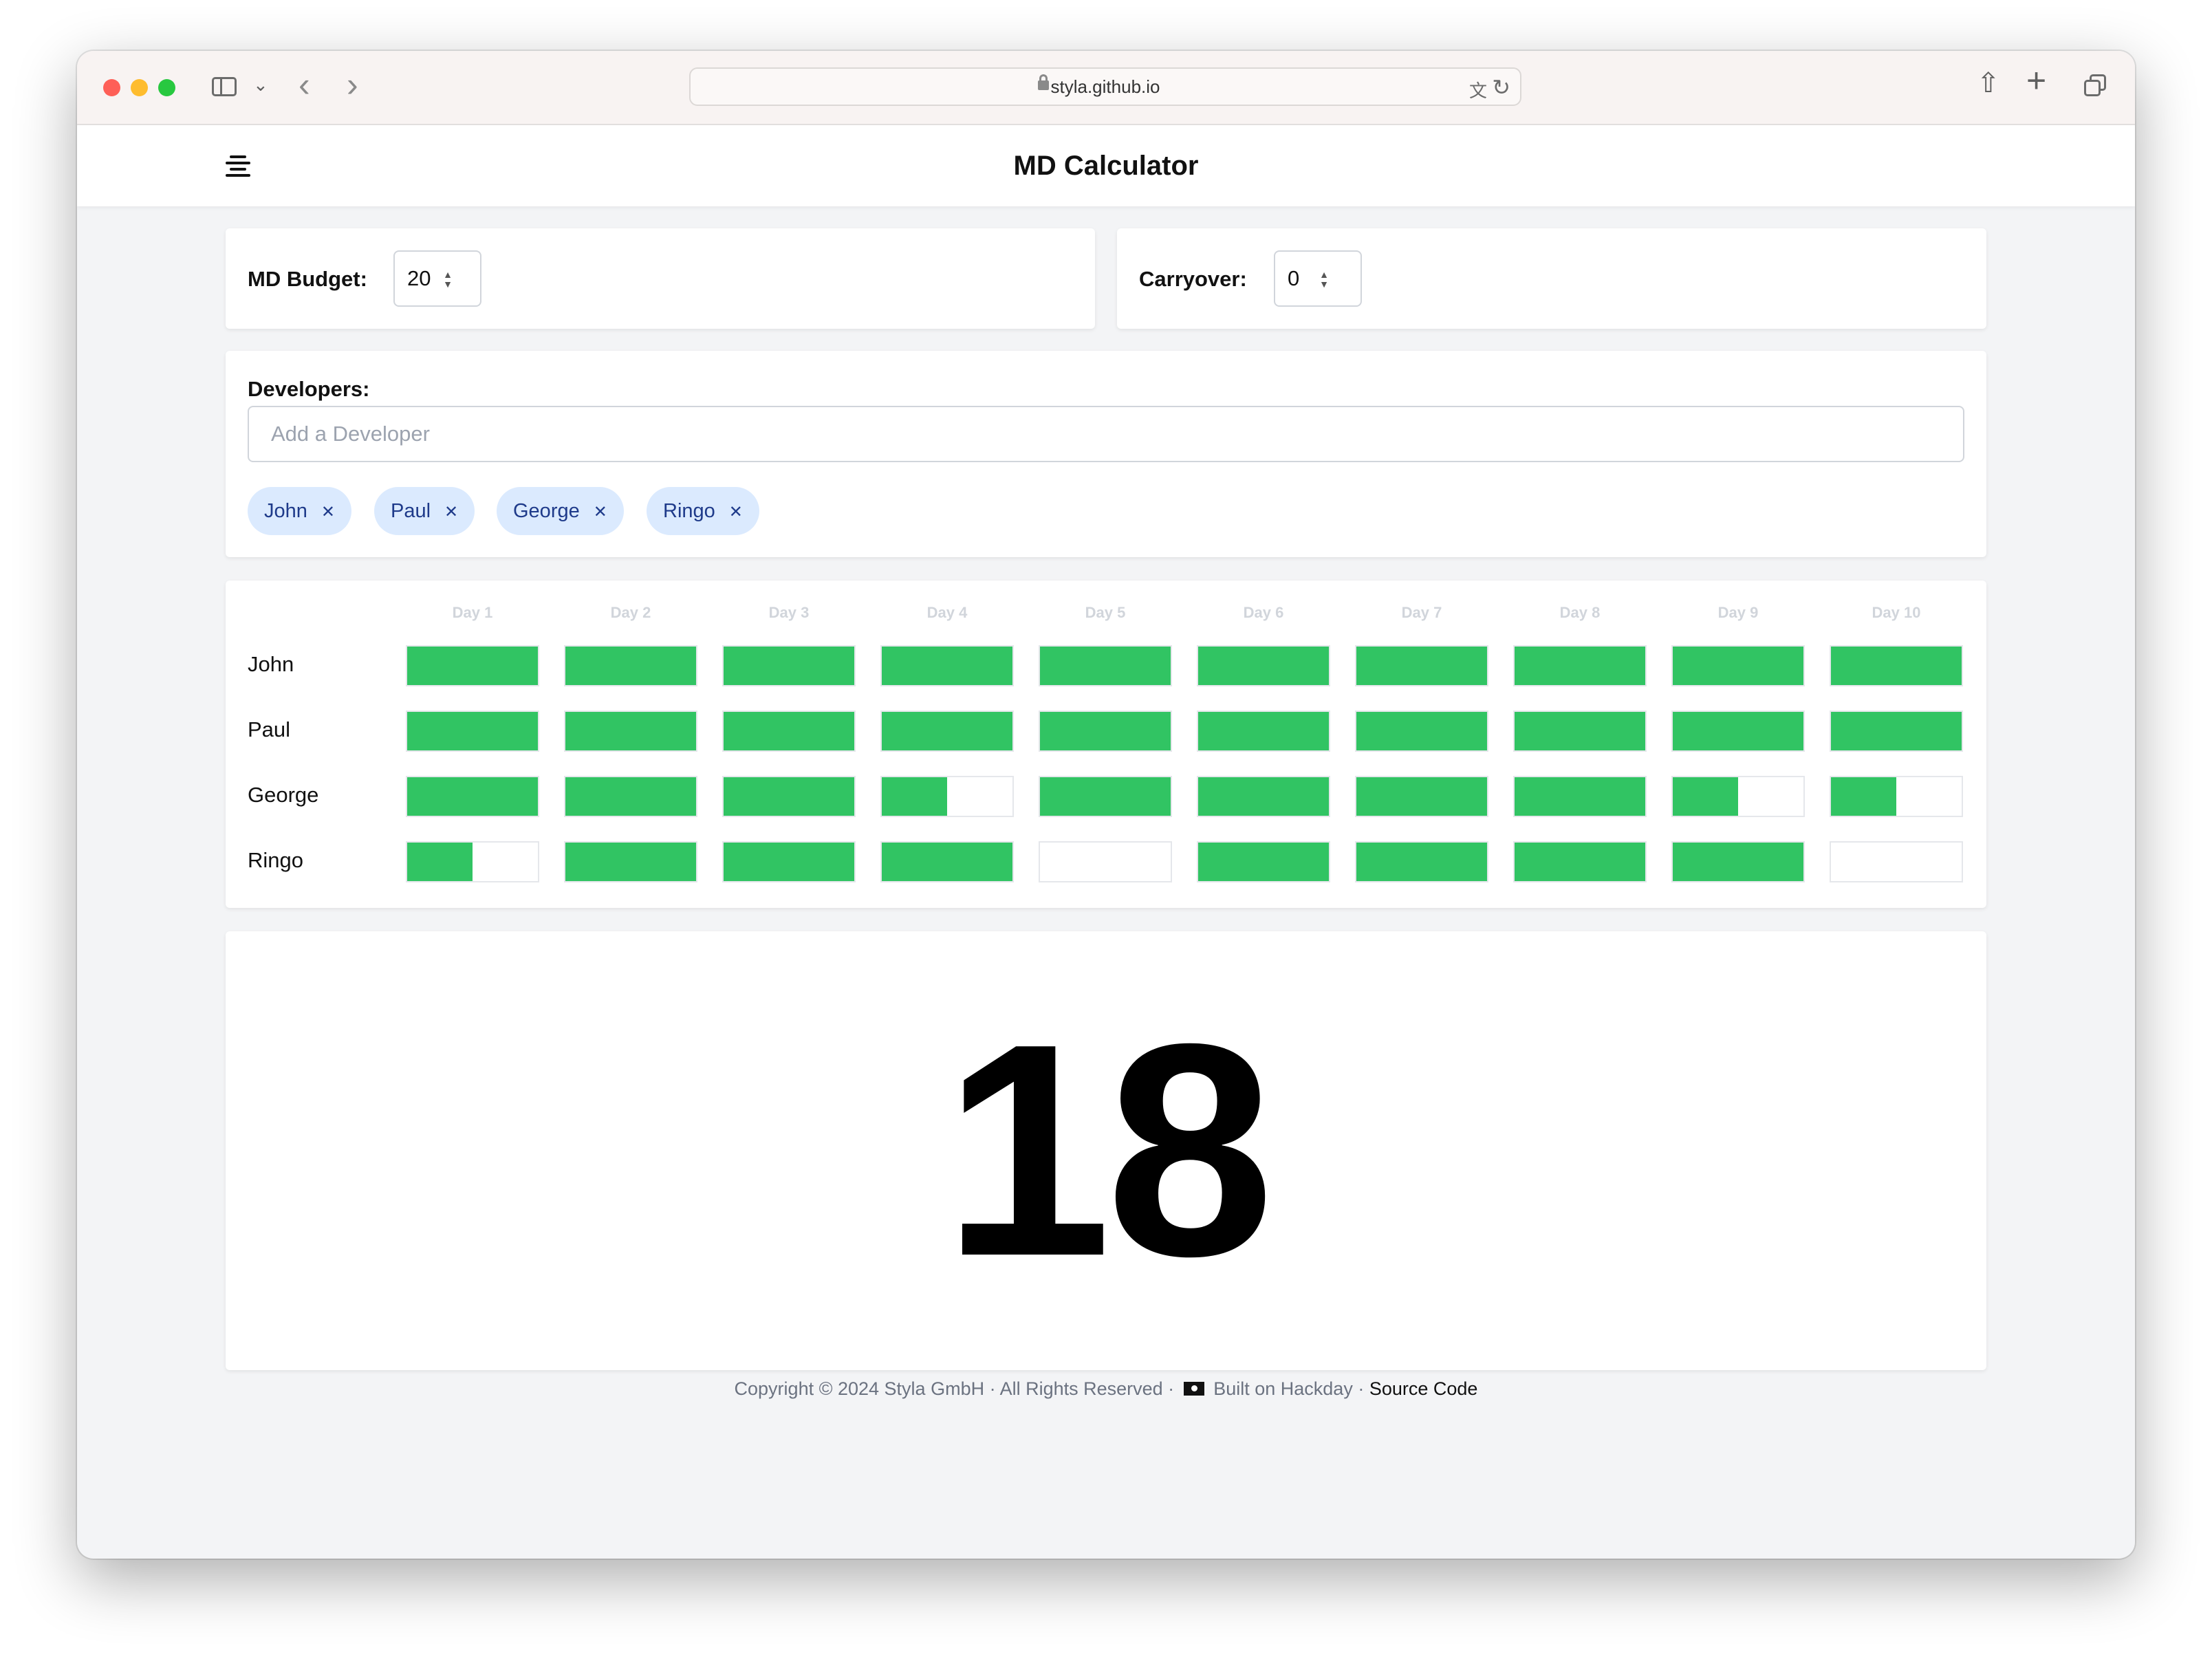 This screenshot has width=2212, height=1659. What do you see at coordinates (285, 511) in the screenshot?
I see `chip-label: John` at bounding box center [285, 511].